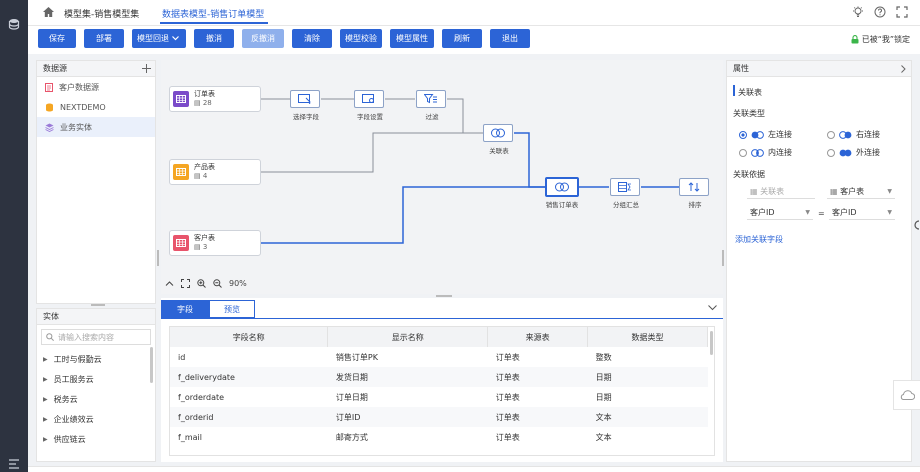  What do you see at coordinates (232, 309) in the screenshot?
I see `tab-preview: 预览` at bounding box center [232, 309].